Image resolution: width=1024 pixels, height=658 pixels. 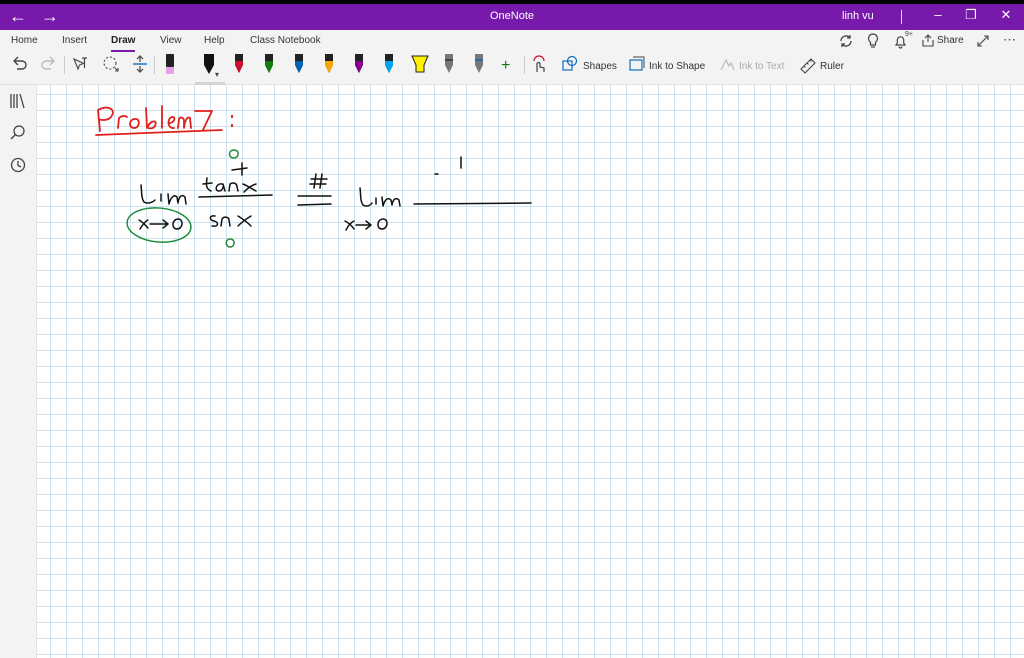 I want to click on orange-pen-icon, so click(x=329, y=64).